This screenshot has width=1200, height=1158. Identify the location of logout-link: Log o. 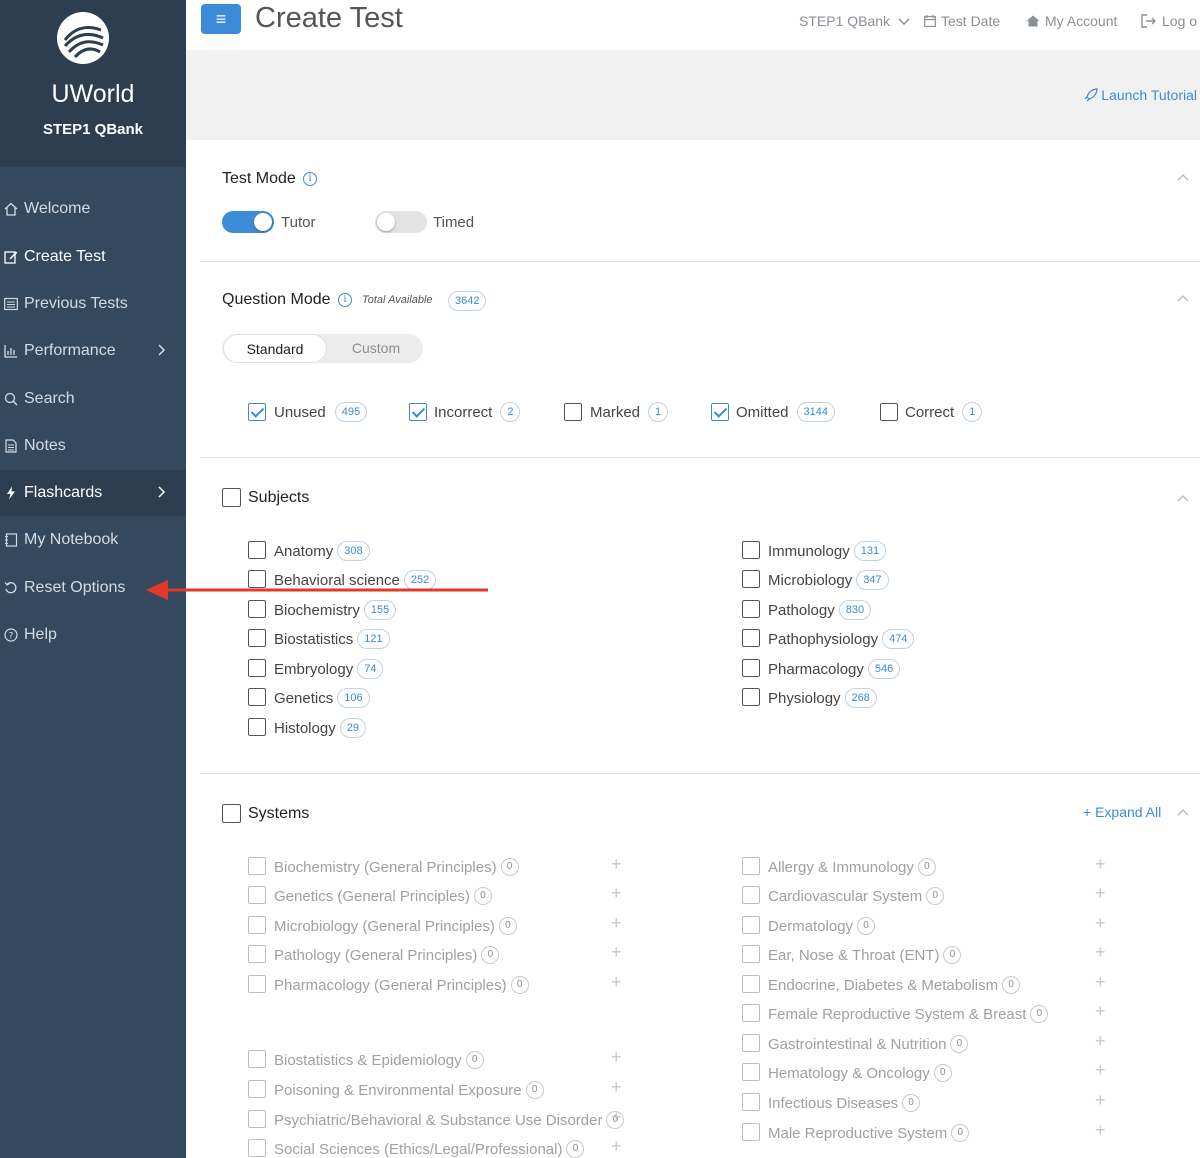
(1169, 21).